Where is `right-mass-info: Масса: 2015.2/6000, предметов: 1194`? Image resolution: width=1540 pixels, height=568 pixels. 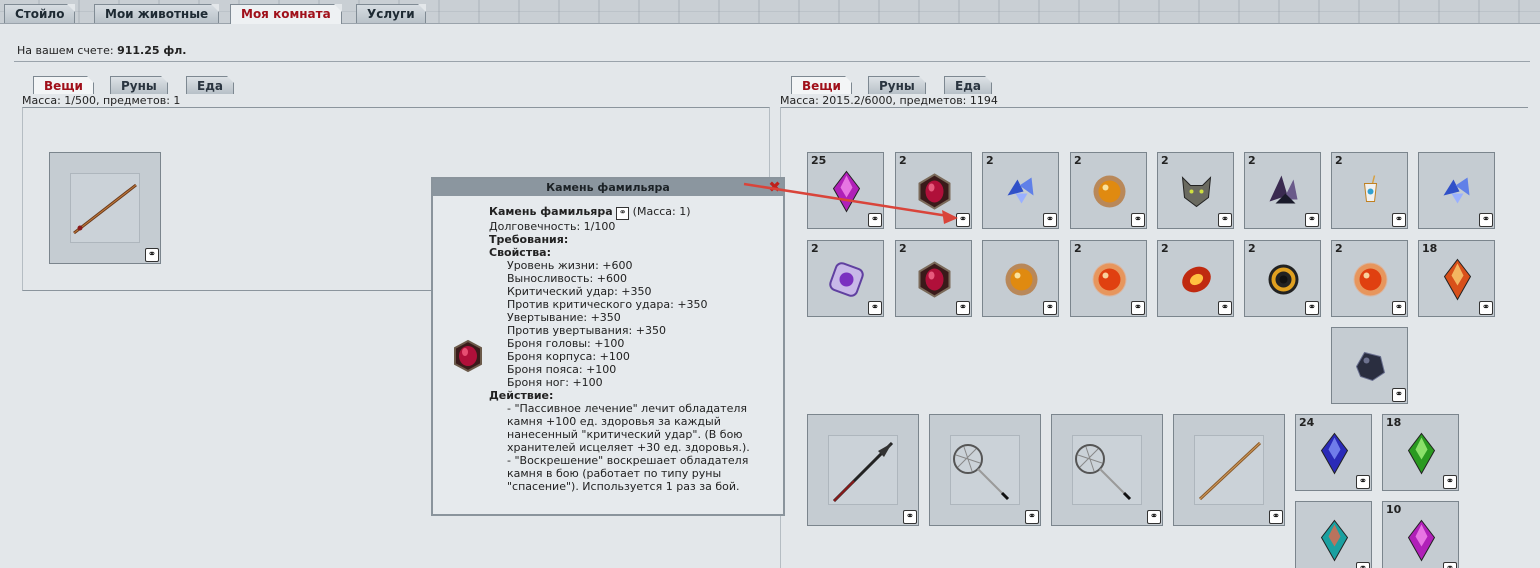 right-mass-info: Масса: 2015.2/6000, предметов: 1194 is located at coordinates (889, 100).